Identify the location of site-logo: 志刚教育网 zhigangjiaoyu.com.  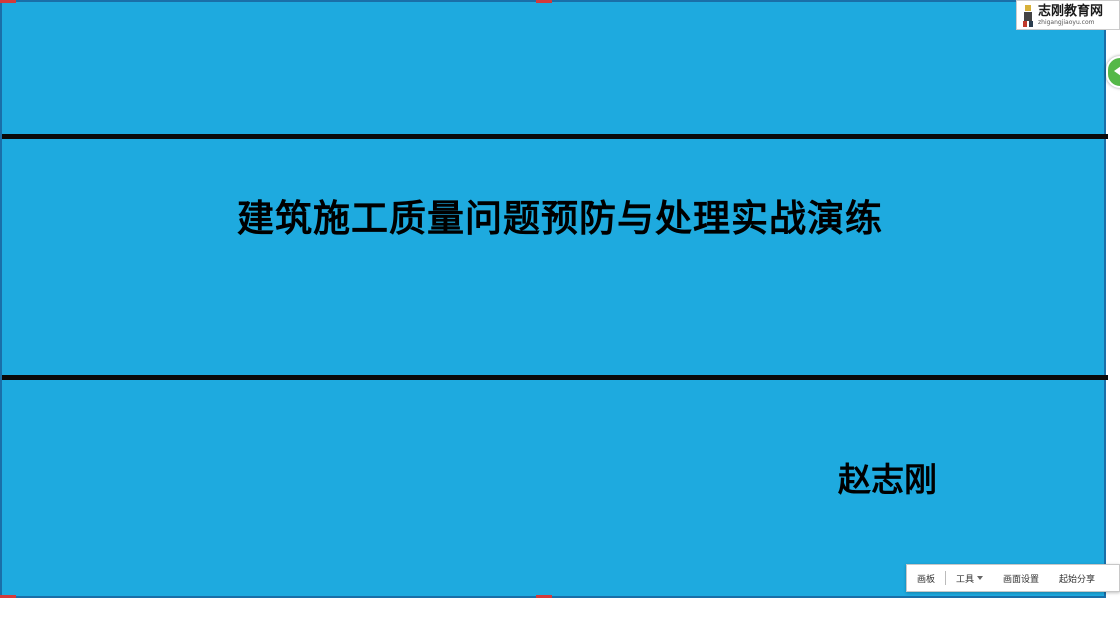
(1068, 15).